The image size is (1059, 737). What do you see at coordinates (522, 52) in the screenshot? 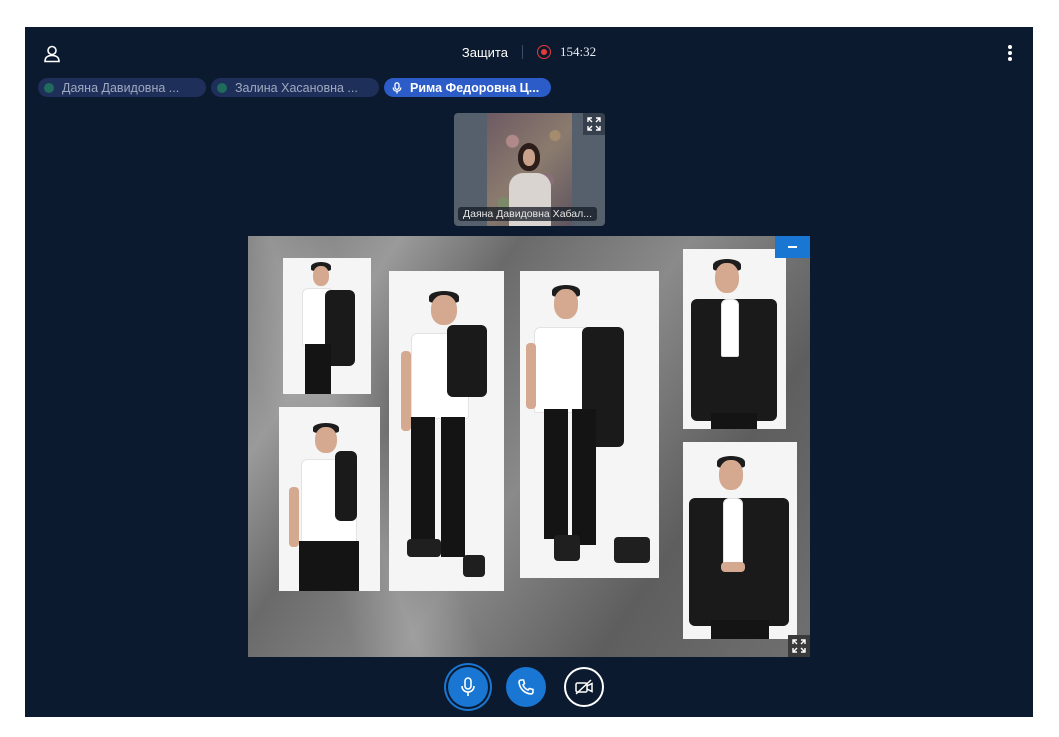
I see `divider` at bounding box center [522, 52].